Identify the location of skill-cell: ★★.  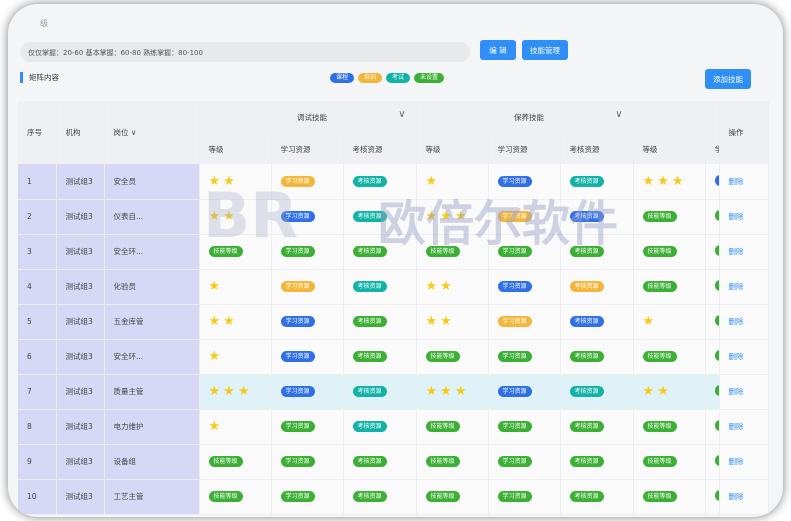
(669, 391).